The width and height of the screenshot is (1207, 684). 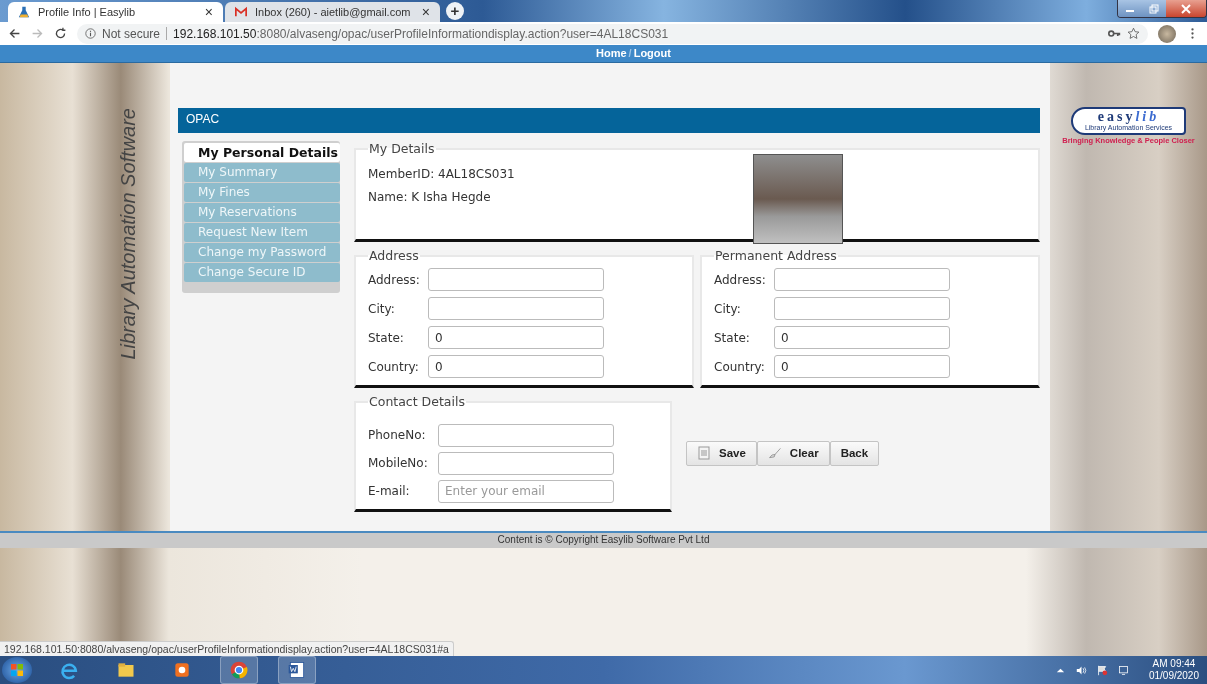 What do you see at coordinates (394, 255) in the screenshot?
I see `panel-legend: Address` at bounding box center [394, 255].